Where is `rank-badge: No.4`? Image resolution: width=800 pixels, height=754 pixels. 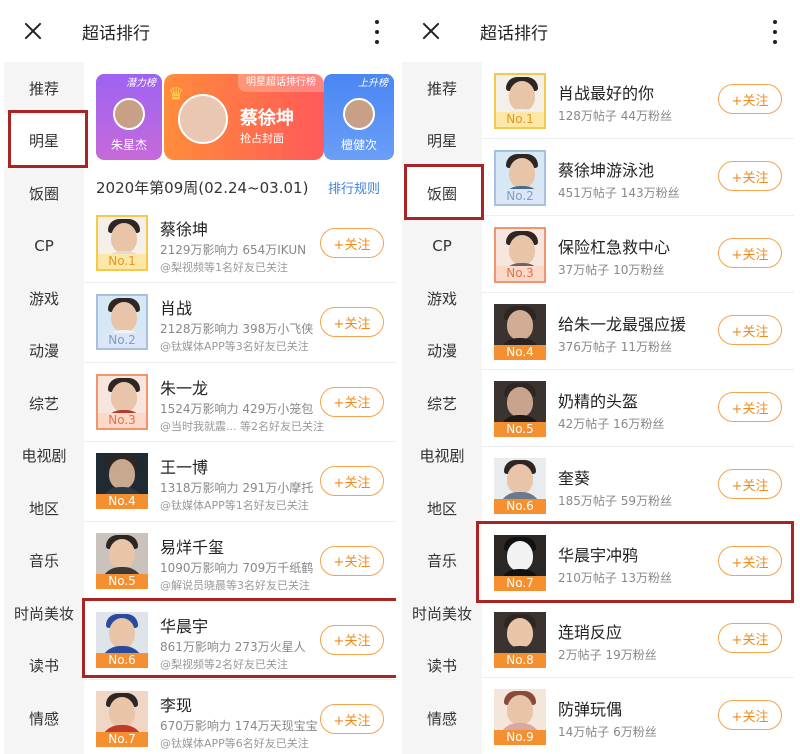
rank-badge: No.4 is located at coordinates (122, 502).